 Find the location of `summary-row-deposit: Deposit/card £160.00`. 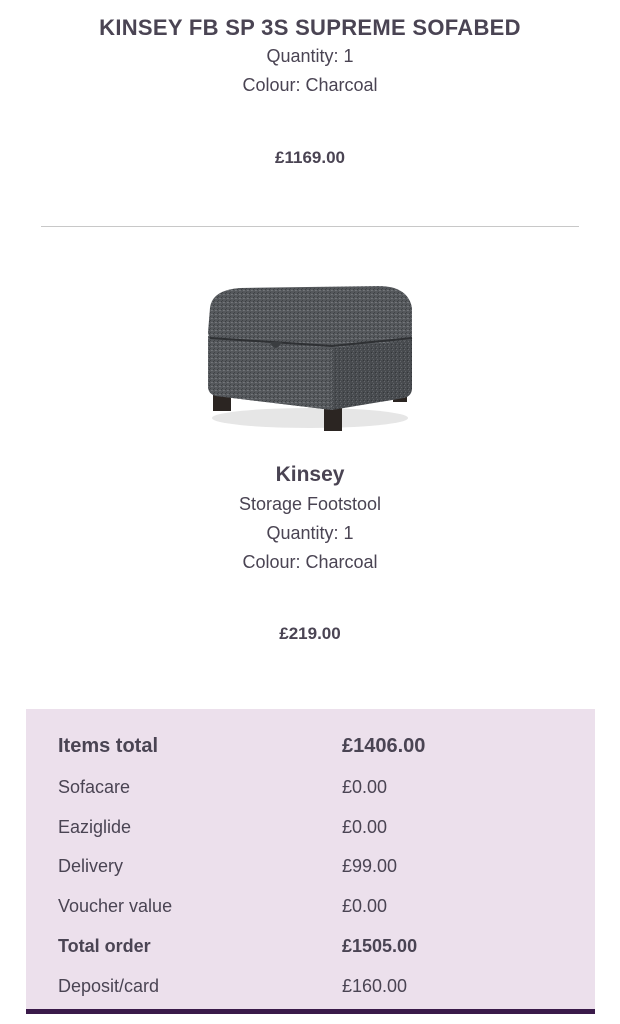

summary-row-deposit: Deposit/card £160.00 is located at coordinates (318, 986).